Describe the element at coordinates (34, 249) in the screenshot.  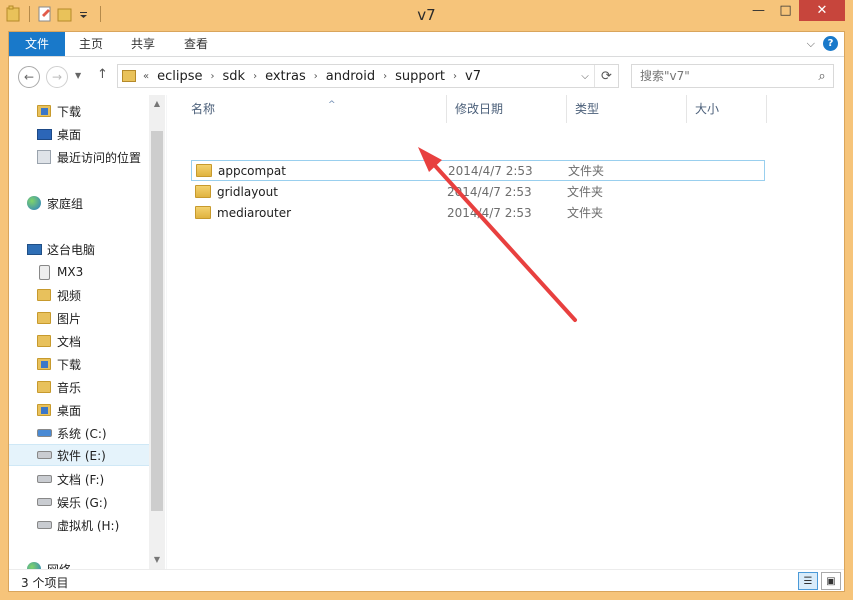
I see `computer-icon` at that location.